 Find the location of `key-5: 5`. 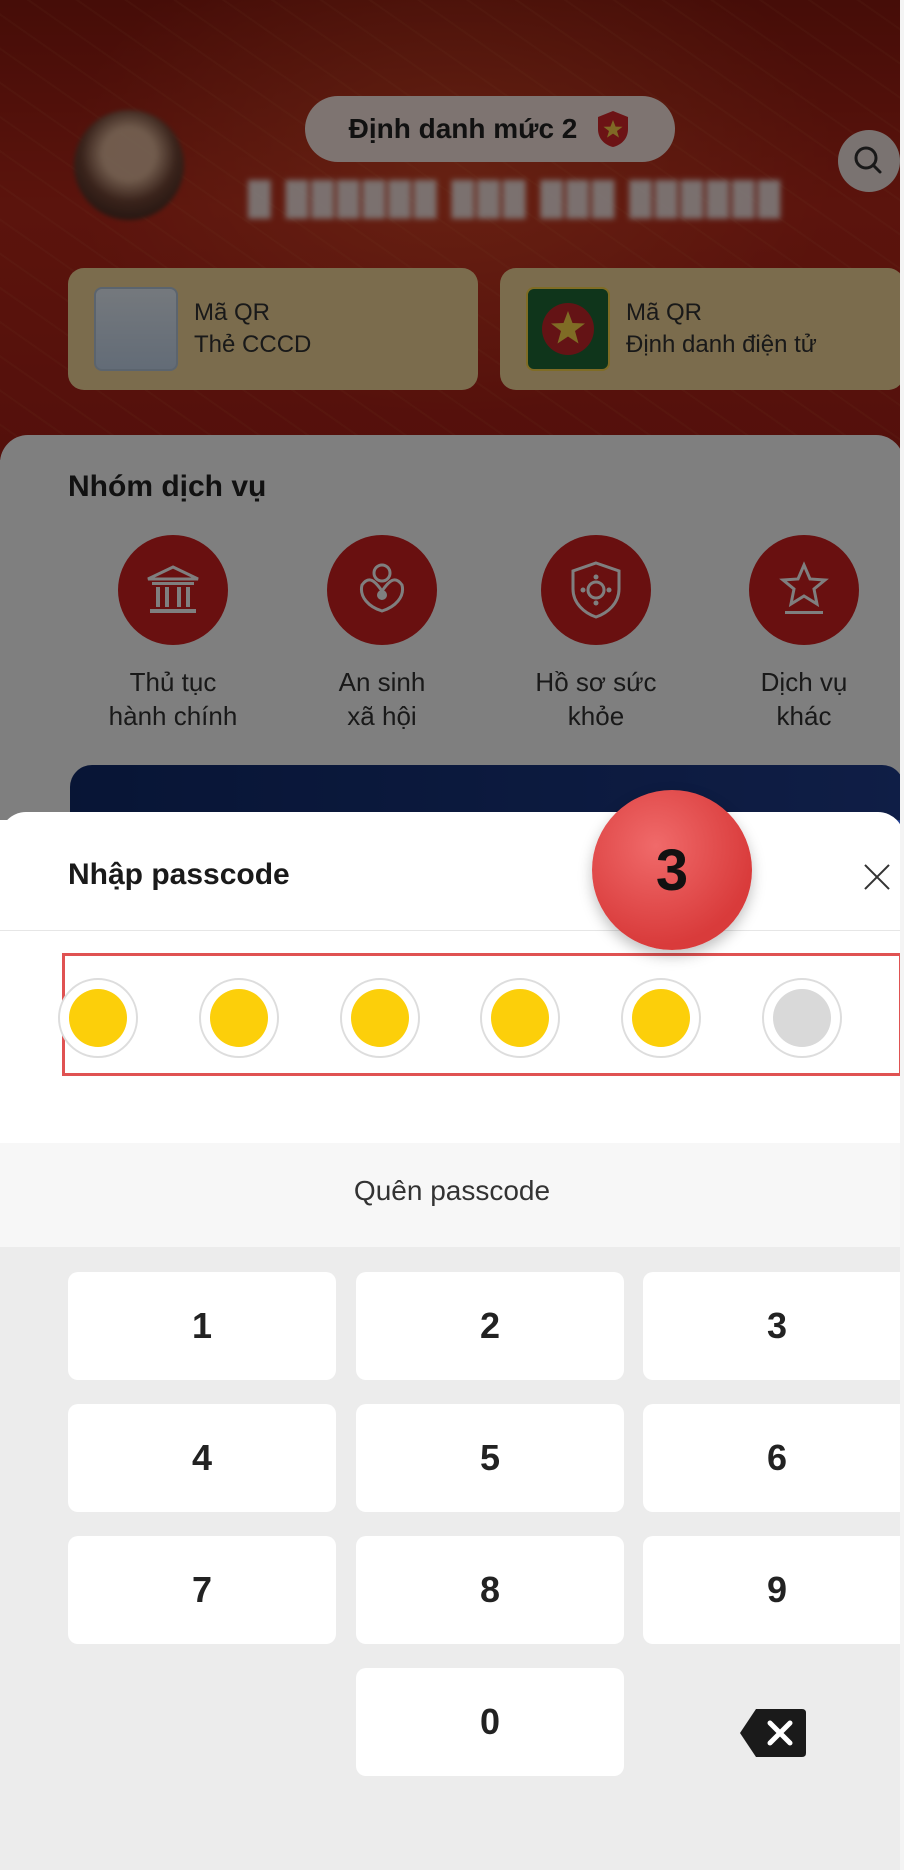

key-5: 5 is located at coordinates (490, 1458).